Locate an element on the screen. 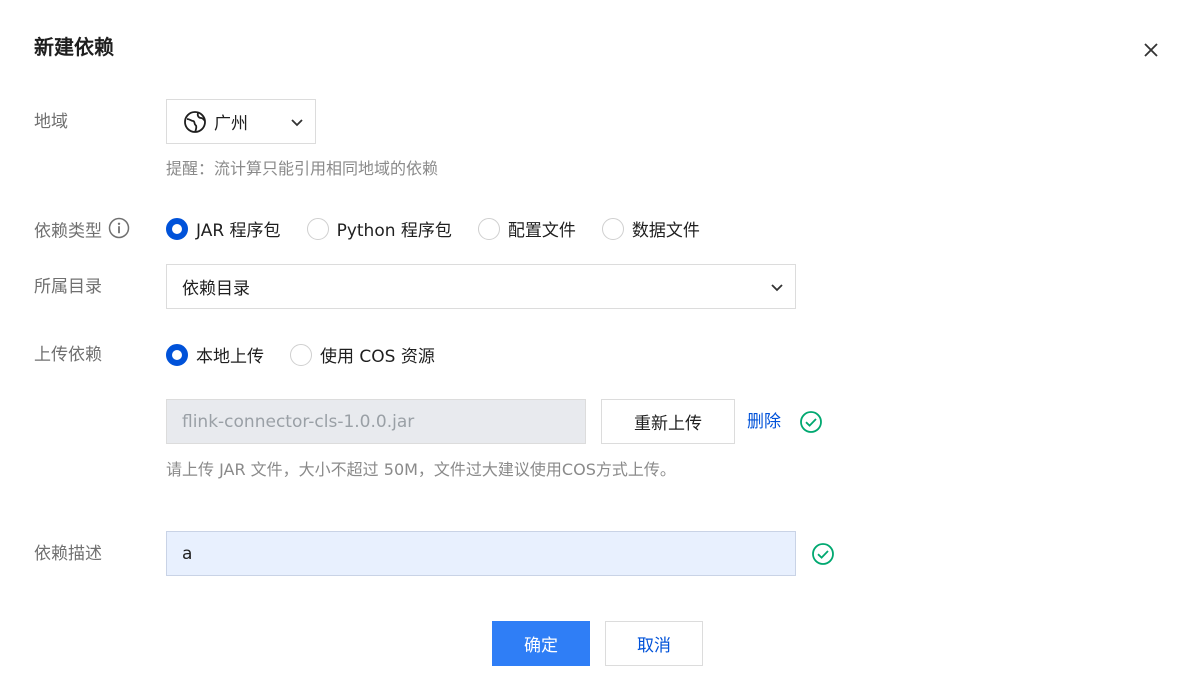 This screenshot has height=698, width=1188. upload-label: 上传依赖 is located at coordinates (68, 355).